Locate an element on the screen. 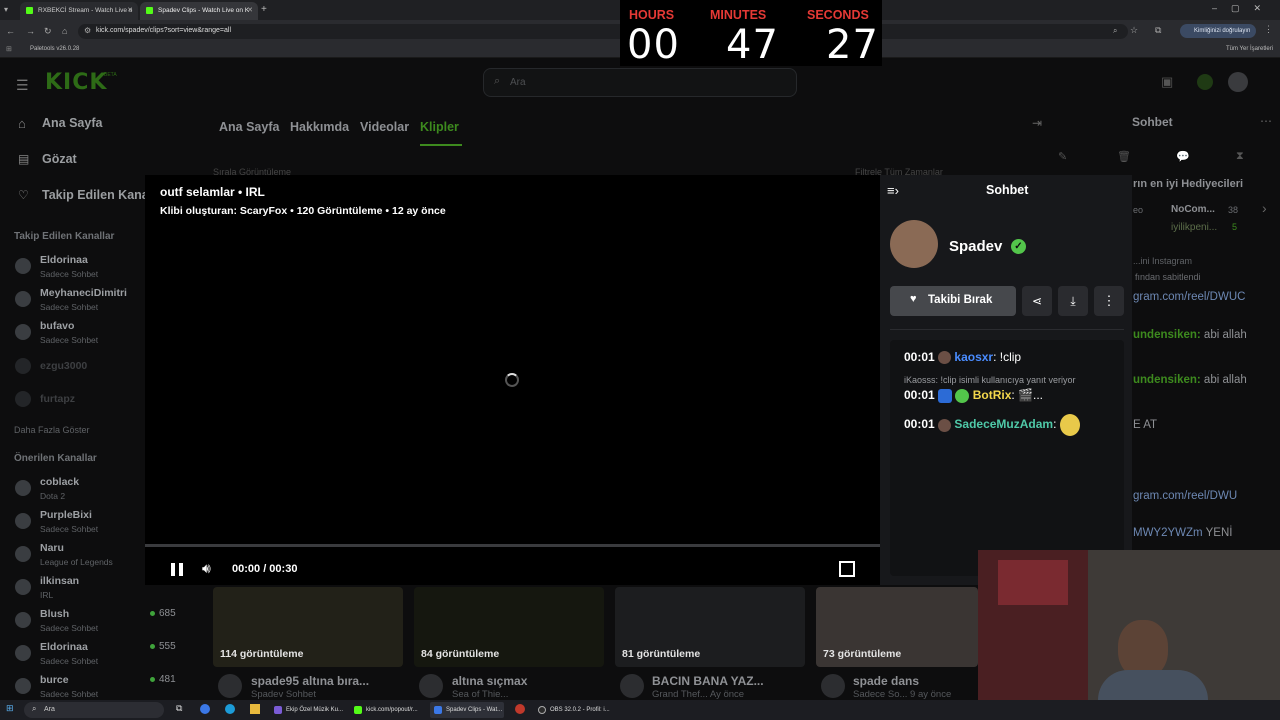  recommended-header: Önerilen Kanallar is located at coordinates (55, 458).